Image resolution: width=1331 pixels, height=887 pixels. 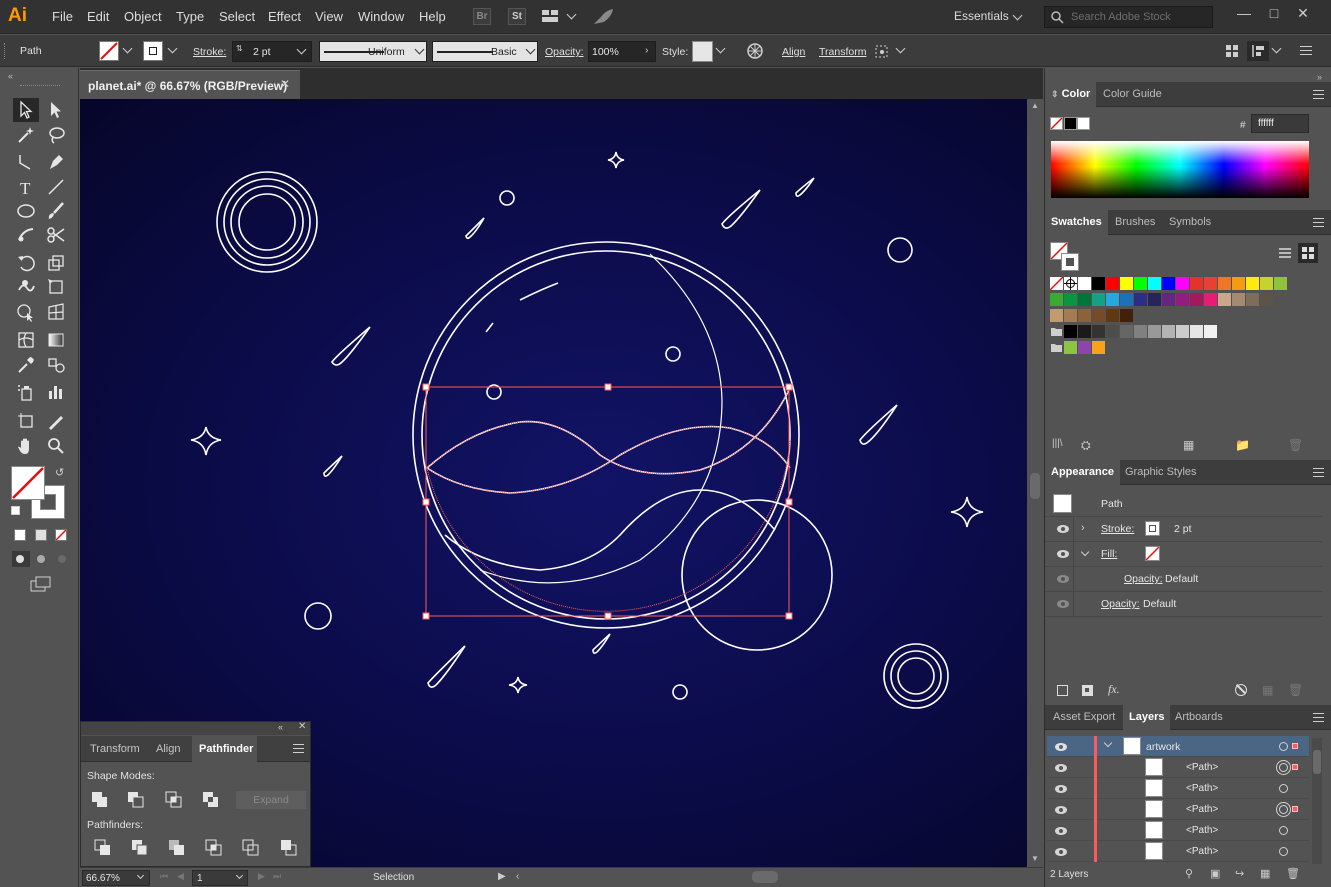 What do you see at coordinates (1159, 604) in the screenshot?
I see `opacity-value: Default` at bounding box center [1159, 604].